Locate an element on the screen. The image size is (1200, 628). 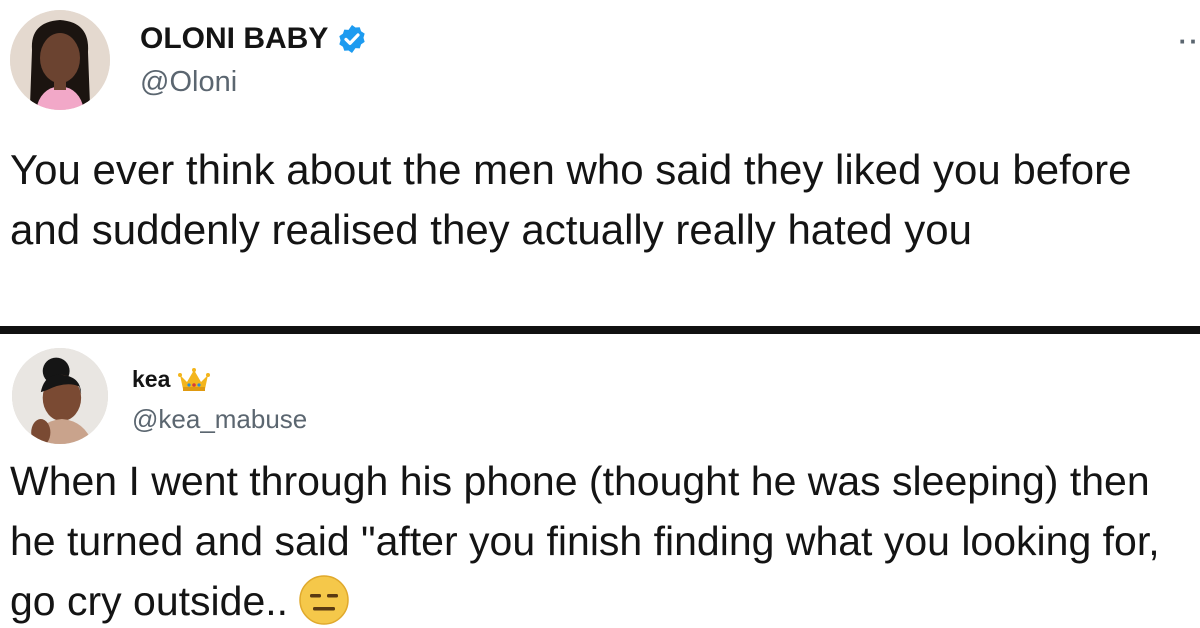
more-options-icon: ·· is located at coordinates (1189, 41).